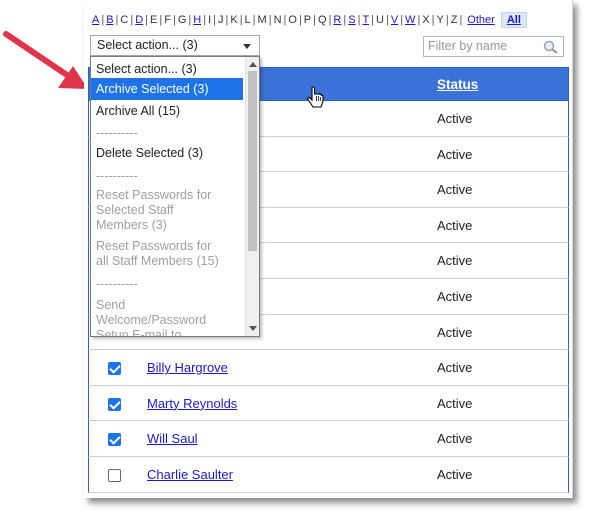  I want to click on action-option: Select action... (3), so click(167, 69).